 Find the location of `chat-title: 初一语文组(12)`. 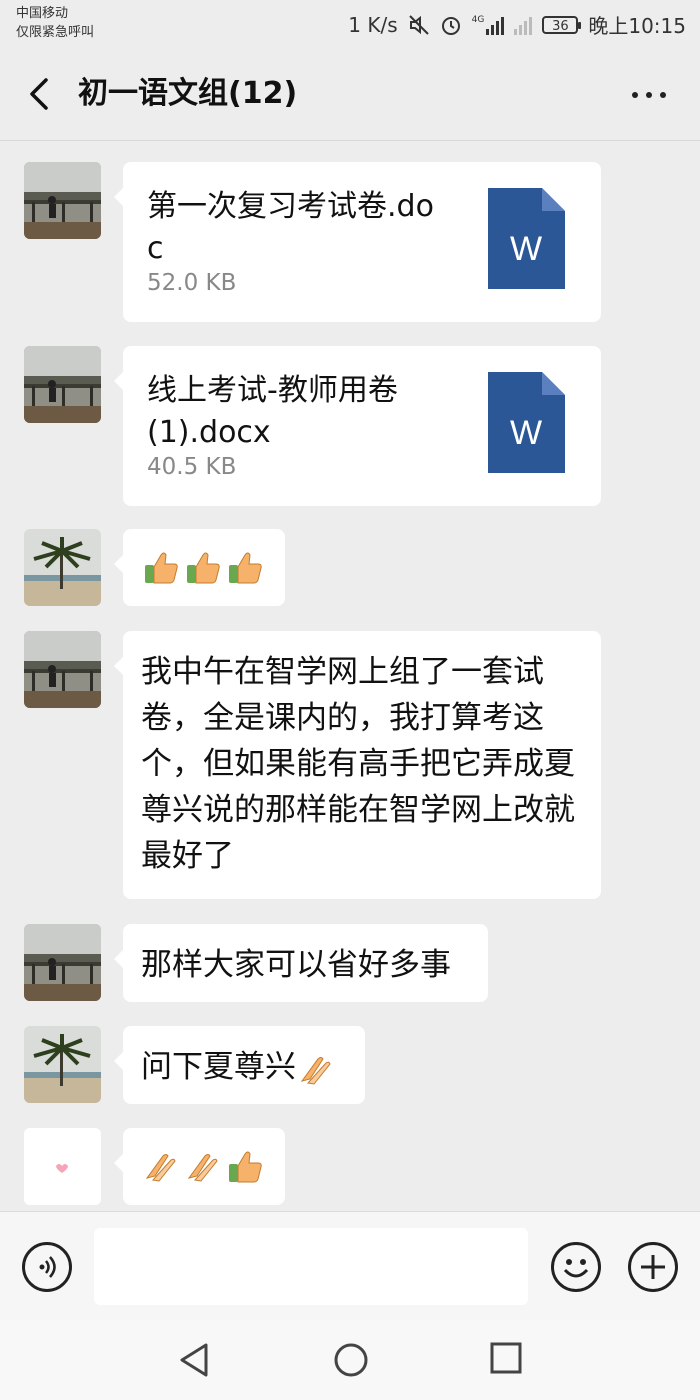

chat-title: 初一语文组(12) is located at coordinates (188, 93).